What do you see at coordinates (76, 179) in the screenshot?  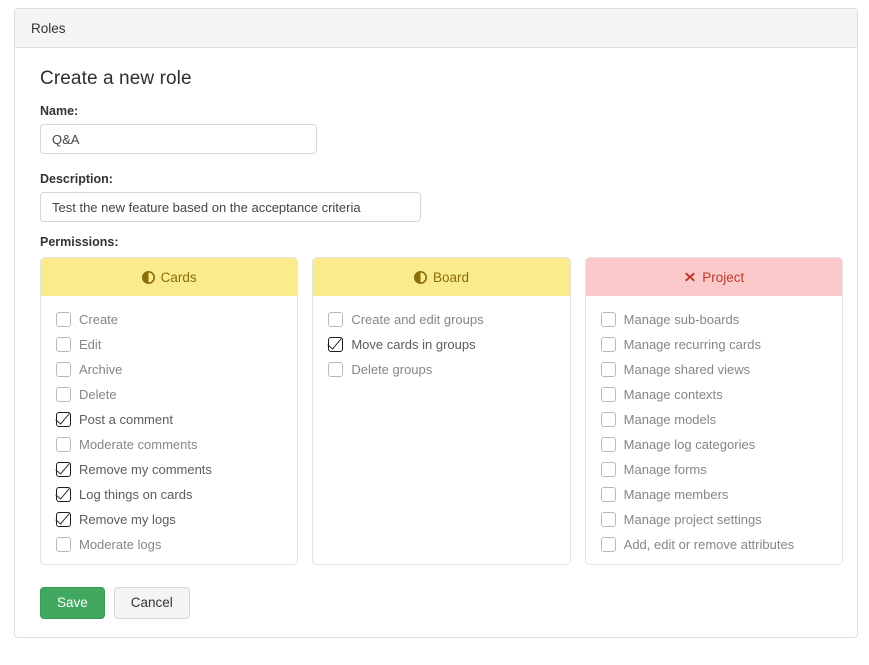 I see `description-label: Description:` at bounding box center [76, 179].